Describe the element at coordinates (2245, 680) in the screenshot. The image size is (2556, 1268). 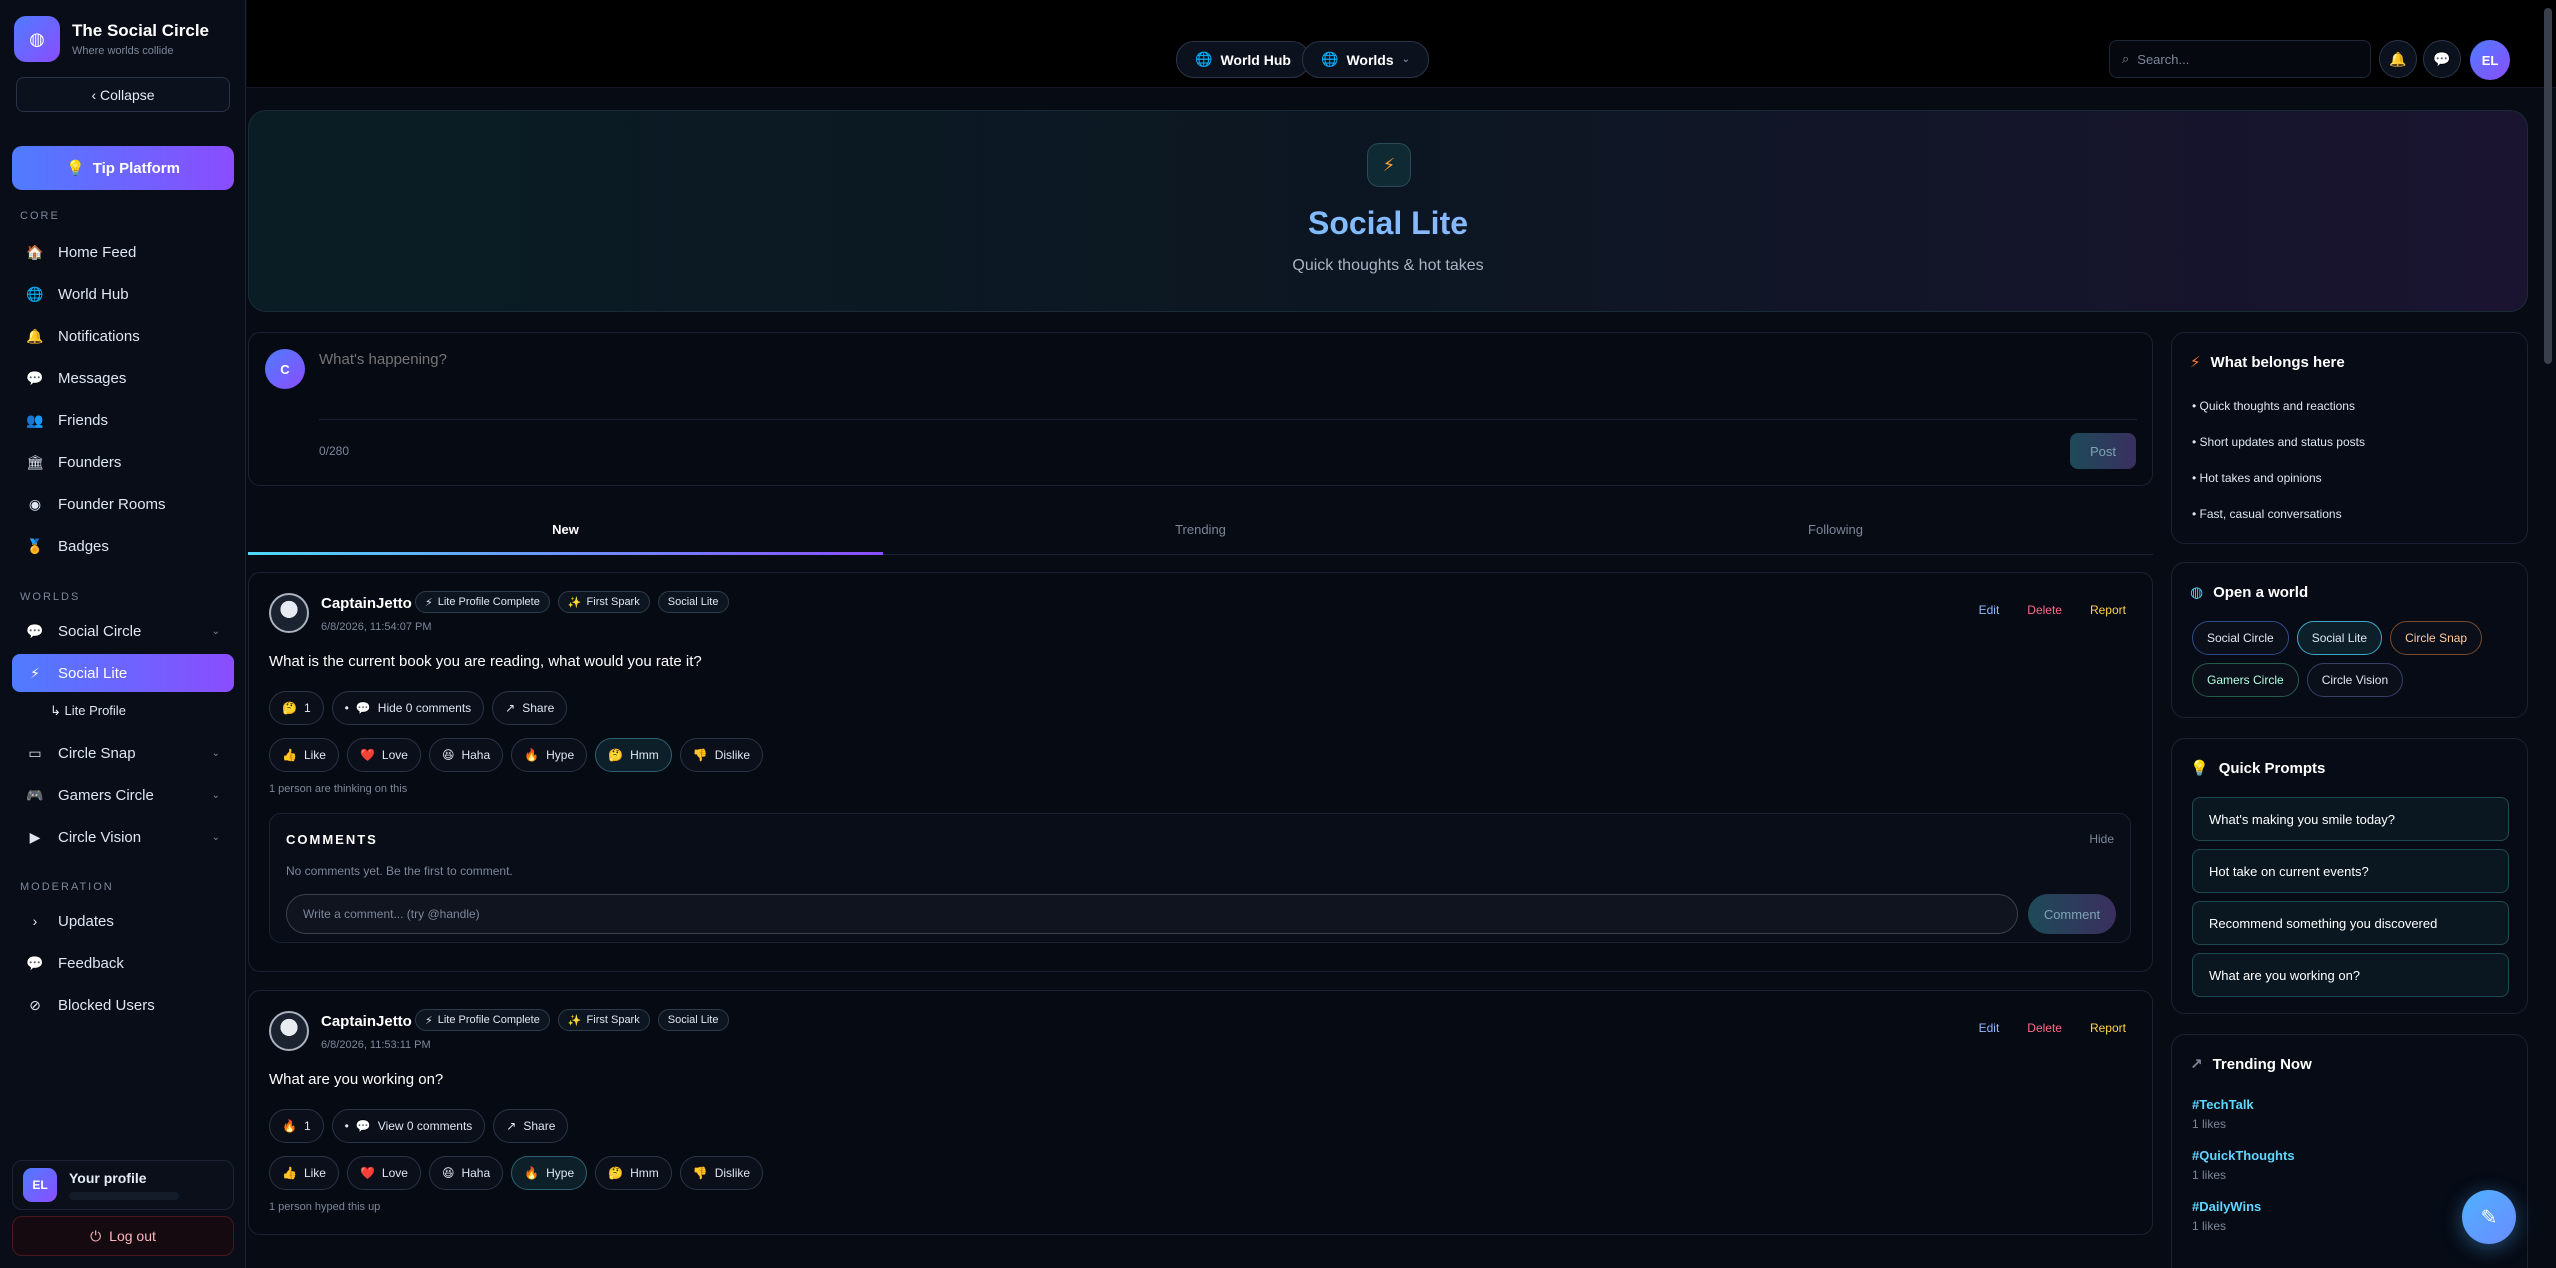
I see `world-chip-gamers-circle: Gamers Circle` at that location.